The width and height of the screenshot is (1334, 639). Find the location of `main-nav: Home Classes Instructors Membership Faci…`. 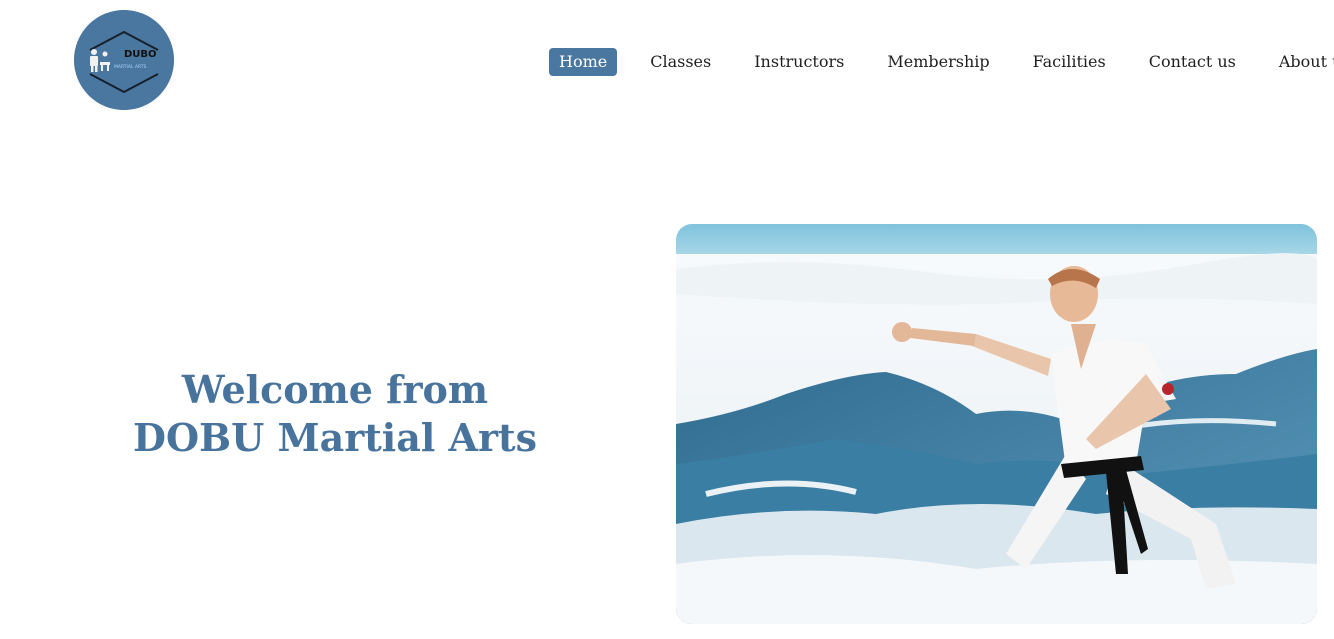

main-nav: Home Classes Instructors Membership Faci… is located at coordinates (941, 62).